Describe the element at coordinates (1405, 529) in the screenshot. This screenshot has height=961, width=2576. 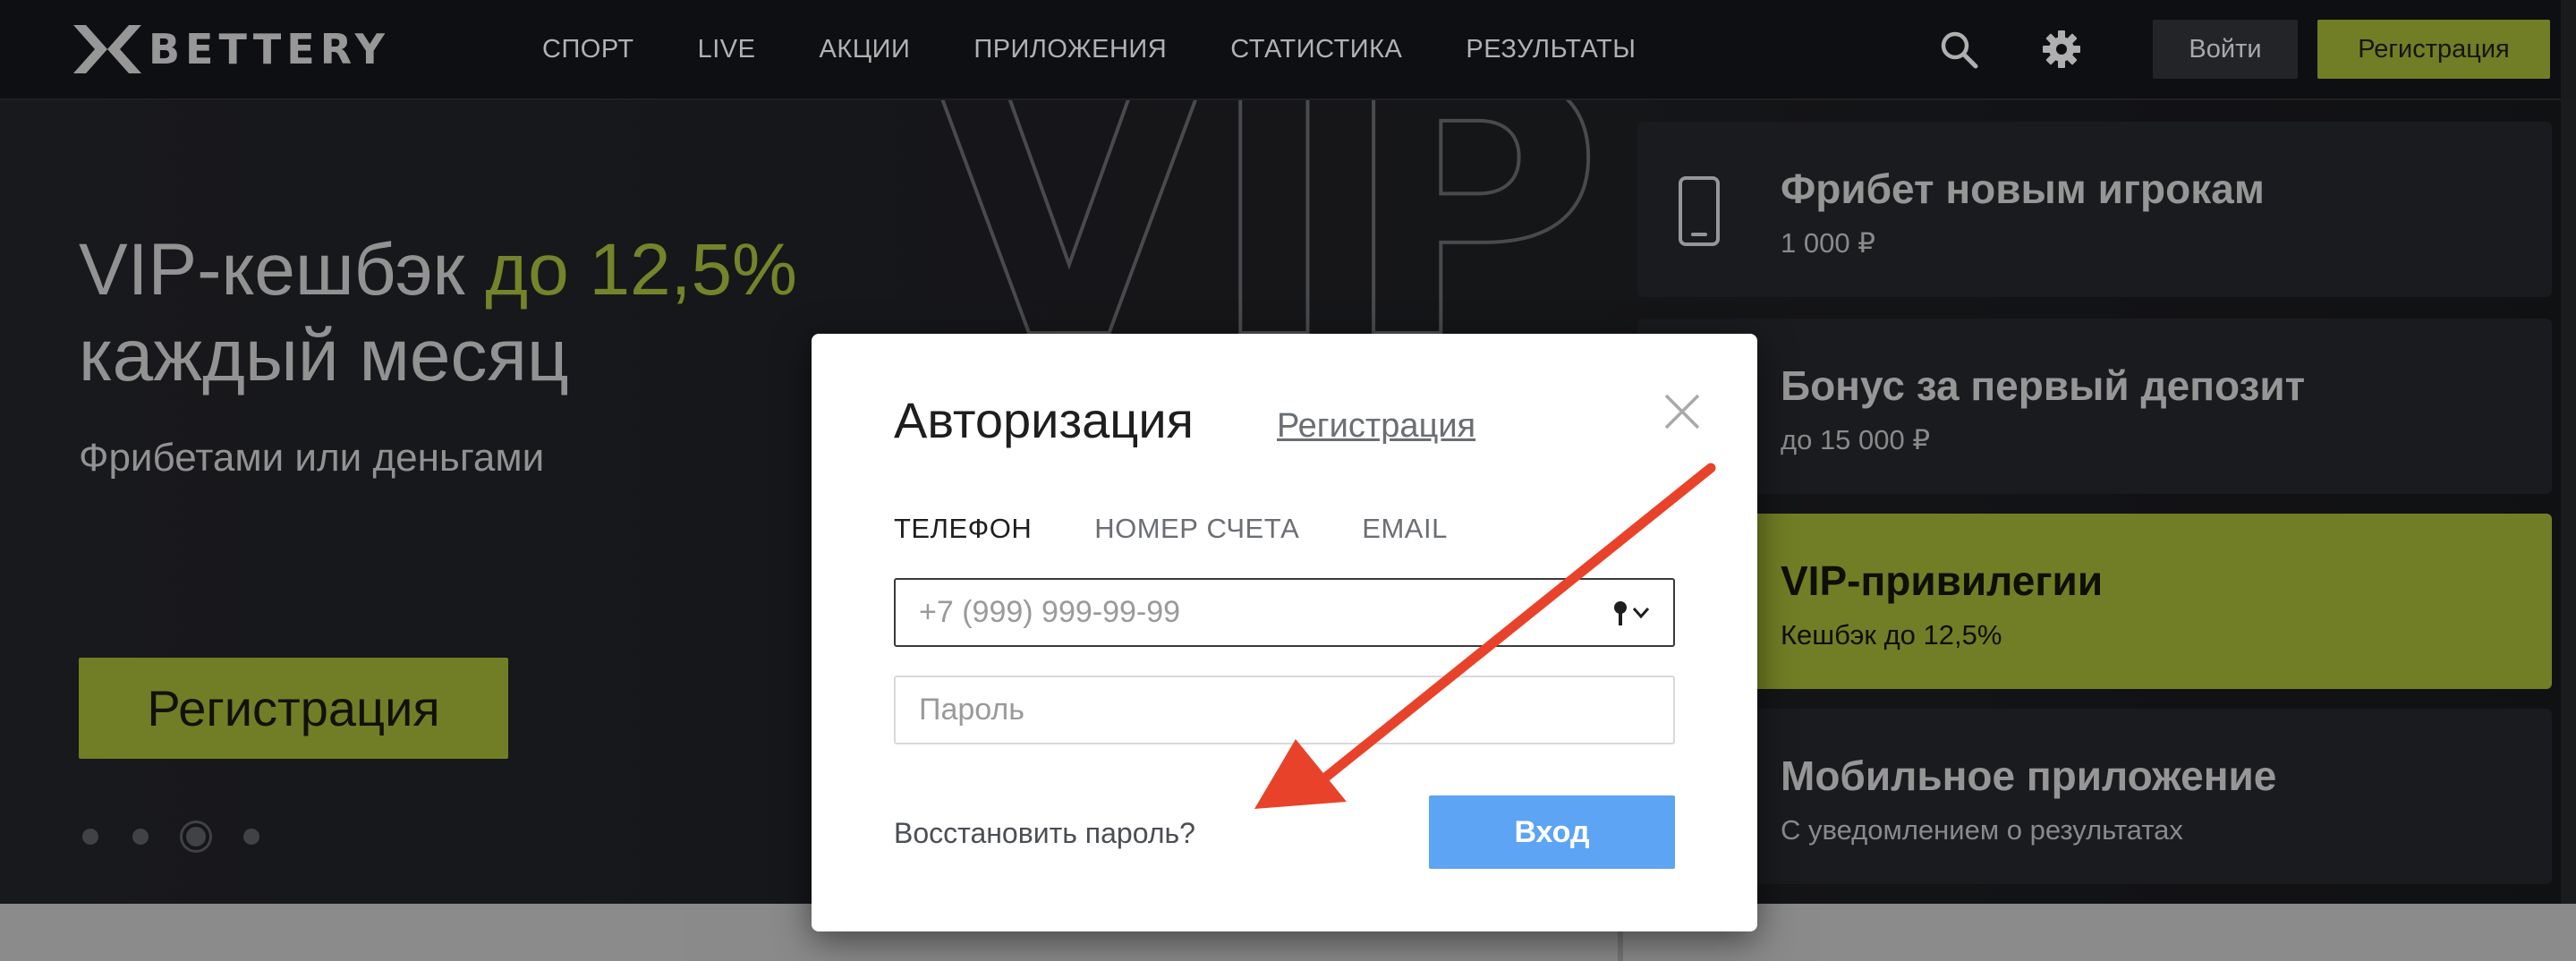
I see `tab-email: EMAIL` at that location.